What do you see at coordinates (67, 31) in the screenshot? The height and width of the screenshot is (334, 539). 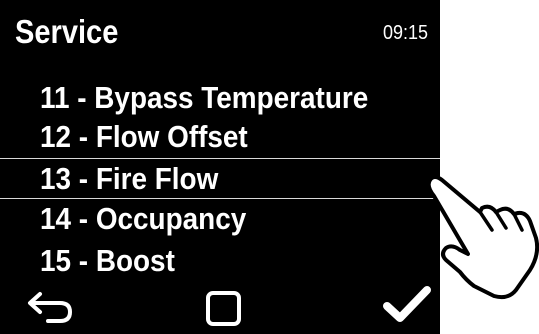 I see `page-title: Service` at bounding box center [67, 31].